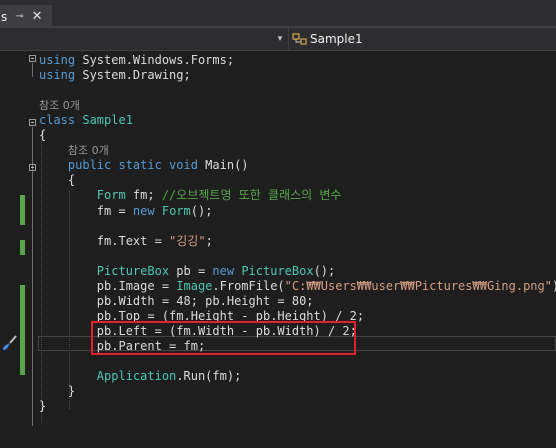 Image resolution: width=556 pixels, height=448 pixels. Describe the element at coordinates (278, 60) in the screenshot. I see `code-line-using1: using System.Windows.Forms;` at that location.